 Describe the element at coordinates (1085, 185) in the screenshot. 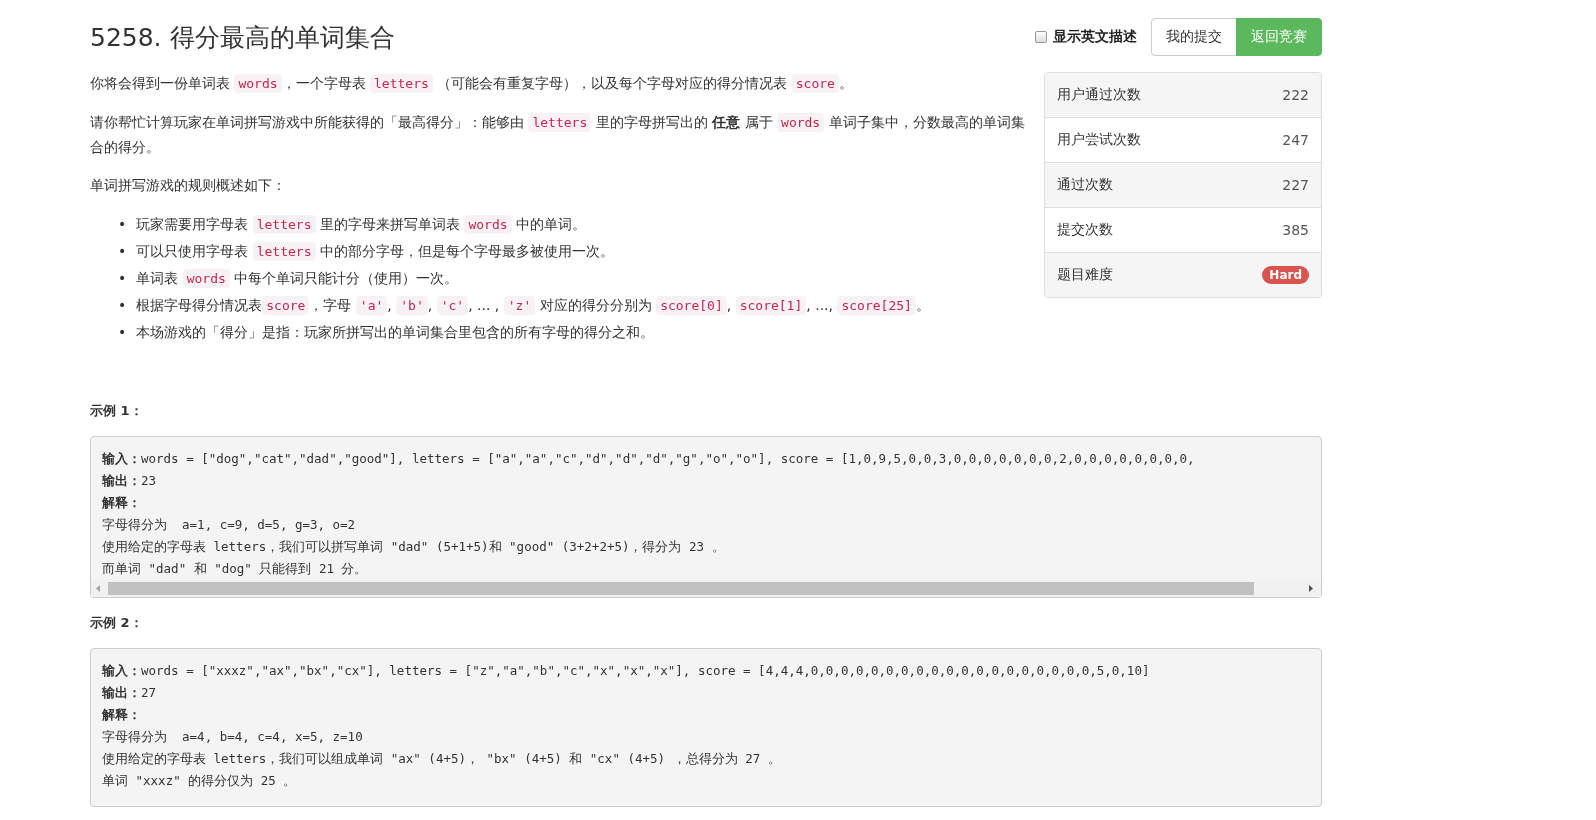

I see `stat-label: 通过次数` at that location.